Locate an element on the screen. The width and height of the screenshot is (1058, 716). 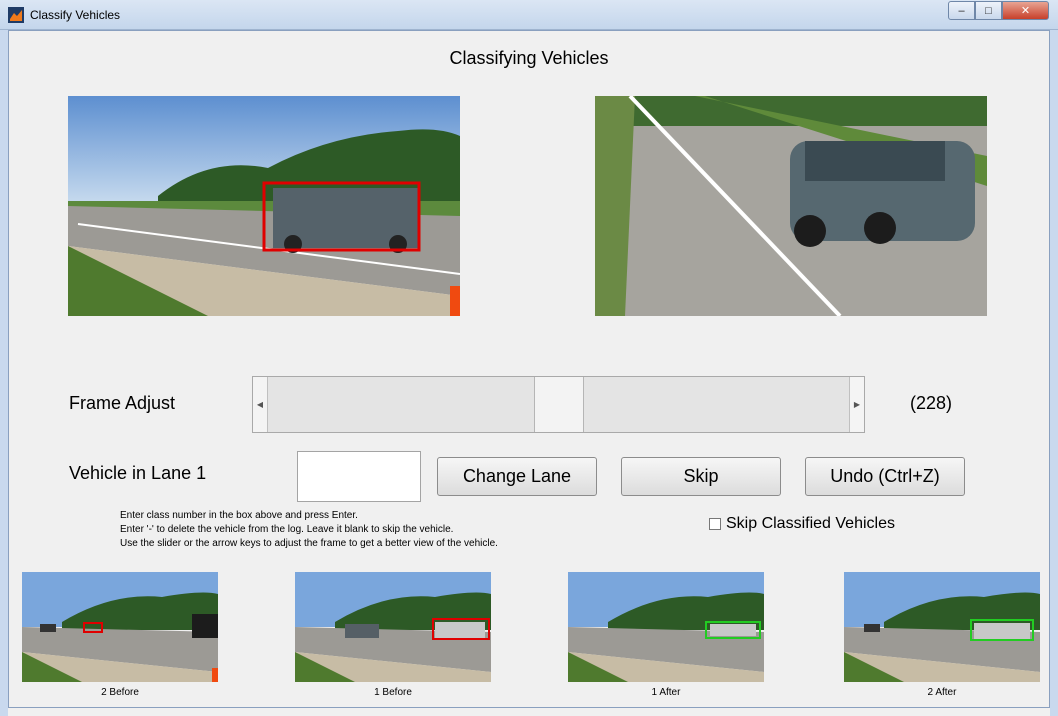
skip-button: Skip is located at coordinates (701, 476).